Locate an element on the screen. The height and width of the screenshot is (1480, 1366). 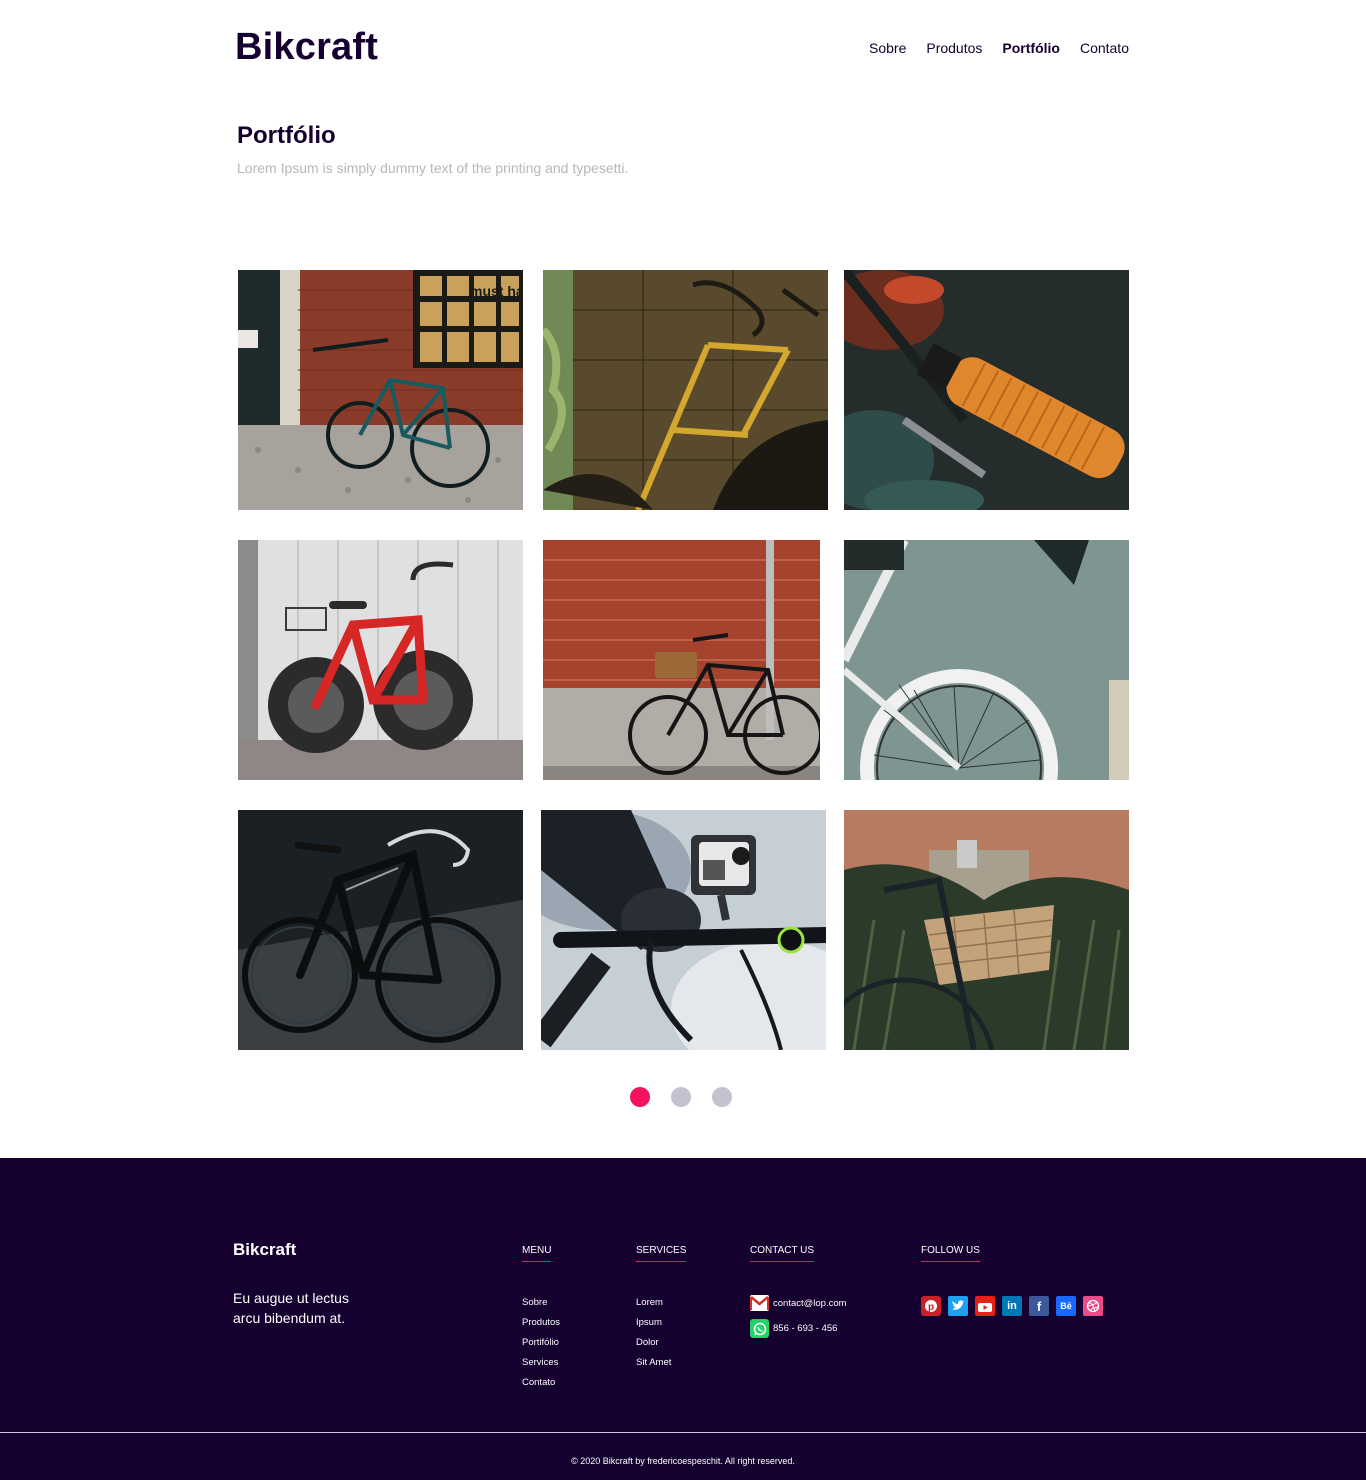
gallery-photo-bike-basket-brick is located at coordinates (681, 660).